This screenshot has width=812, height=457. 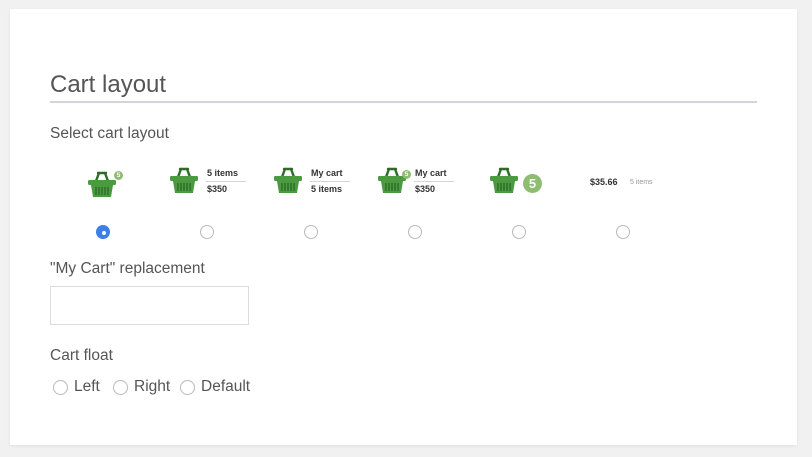 What do you see at coordinates (81, 355) in the screenshot?
I see `cart-float-label: Cart float` at bounding box center [81, 355].